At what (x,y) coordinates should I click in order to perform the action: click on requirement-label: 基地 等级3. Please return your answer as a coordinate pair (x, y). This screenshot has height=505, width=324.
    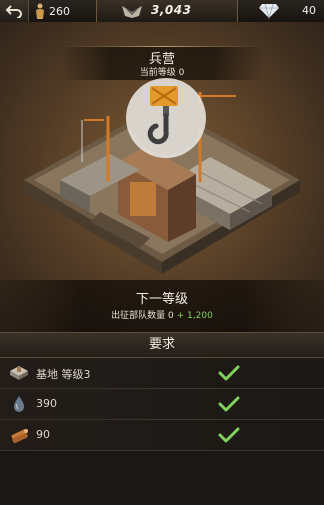
    Looking at the image, I should click on (63, 374).